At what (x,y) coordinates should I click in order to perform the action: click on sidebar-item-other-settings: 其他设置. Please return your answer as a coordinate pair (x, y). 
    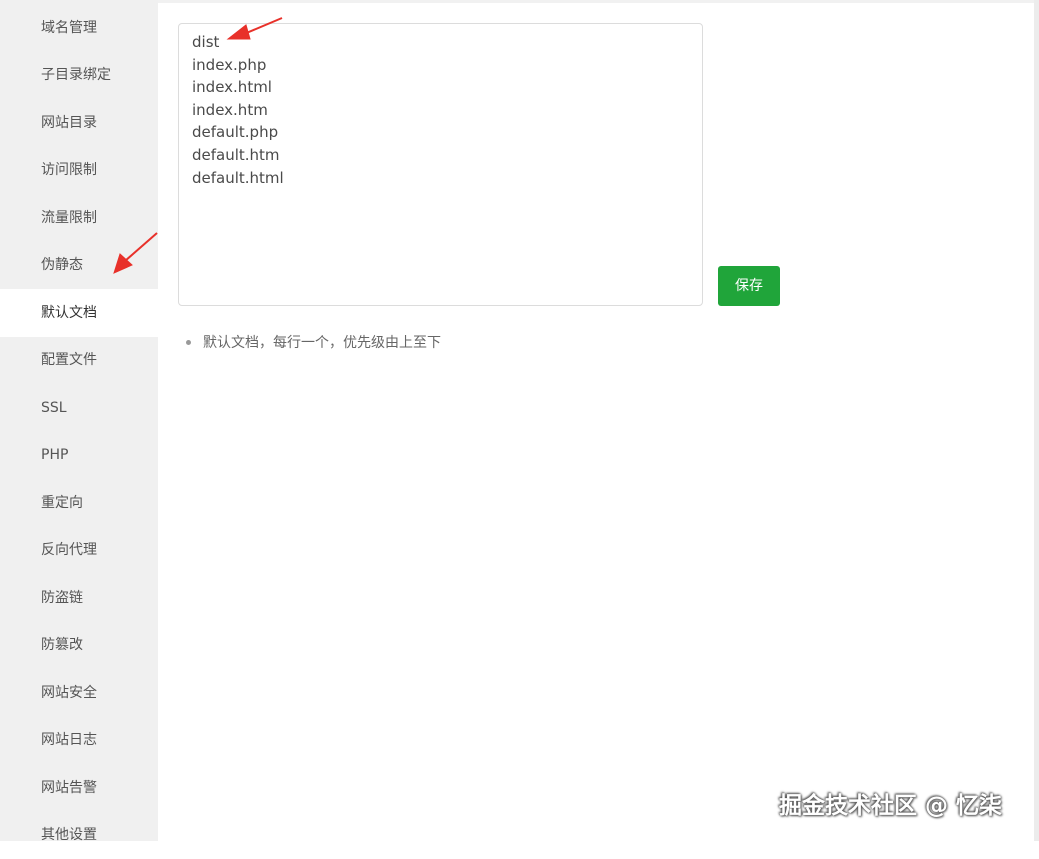
    Looking at the image, I should click on (79, 835).